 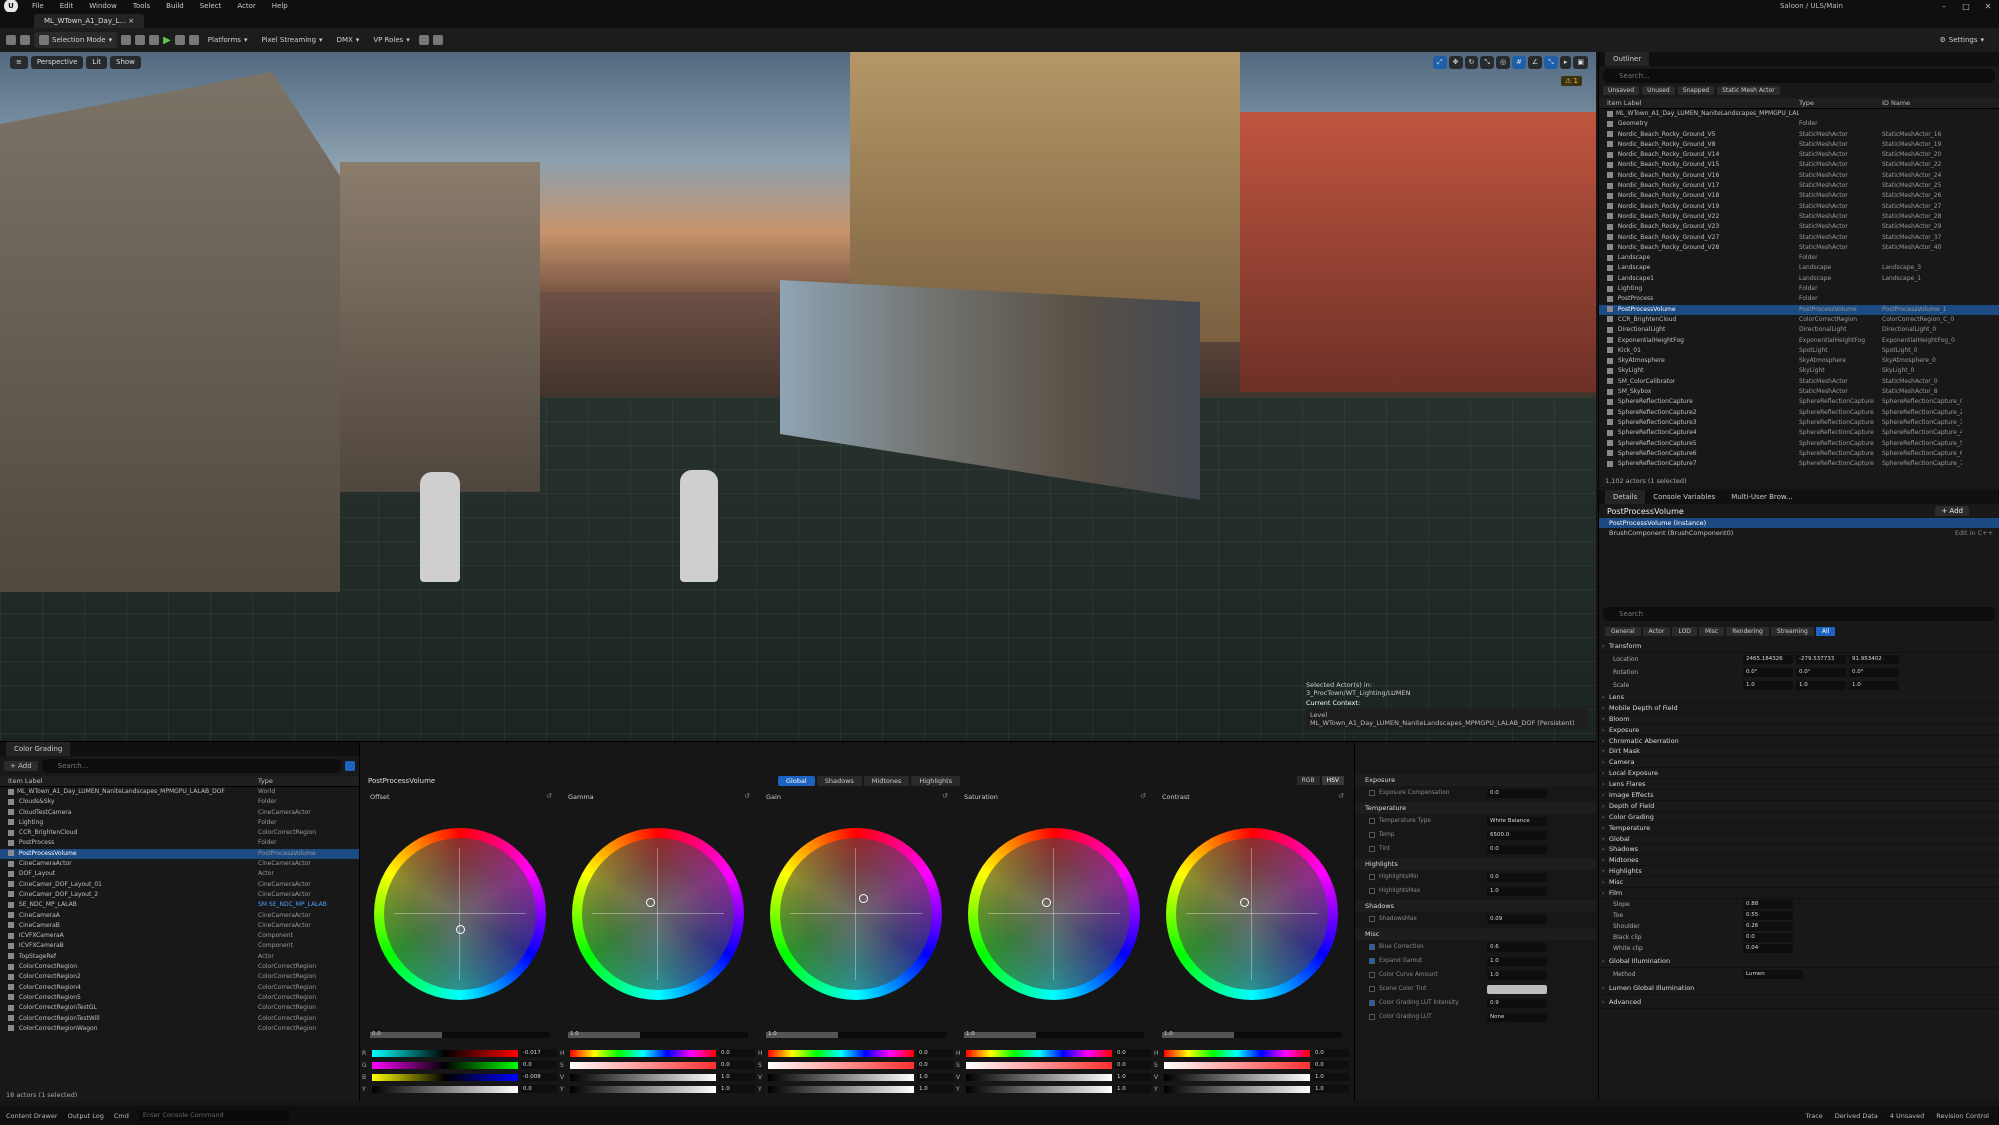 I want to click on cg-mode-tab: Highlights, so click(x=936, y=781).